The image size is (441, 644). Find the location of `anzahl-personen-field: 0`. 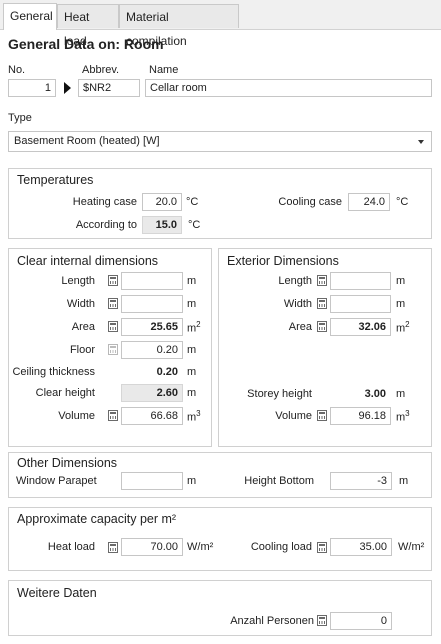

anzahl-personen-field: 0 is located at coordinates (361, 621).